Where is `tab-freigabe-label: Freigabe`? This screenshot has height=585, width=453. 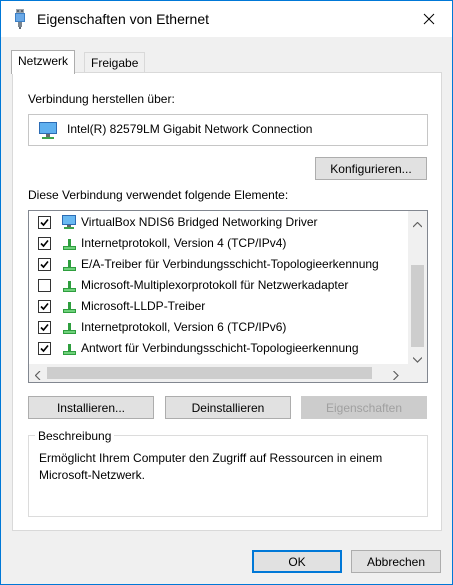 tab-freigabe-label: Freigabe is located at coordinates (115, 63).